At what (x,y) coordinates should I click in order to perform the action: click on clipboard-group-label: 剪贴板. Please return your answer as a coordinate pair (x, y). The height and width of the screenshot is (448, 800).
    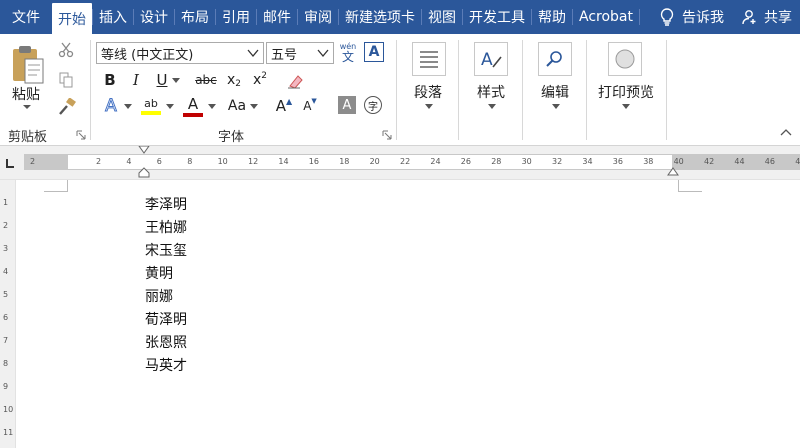
    Looking at the image, I should click on (28, 137).